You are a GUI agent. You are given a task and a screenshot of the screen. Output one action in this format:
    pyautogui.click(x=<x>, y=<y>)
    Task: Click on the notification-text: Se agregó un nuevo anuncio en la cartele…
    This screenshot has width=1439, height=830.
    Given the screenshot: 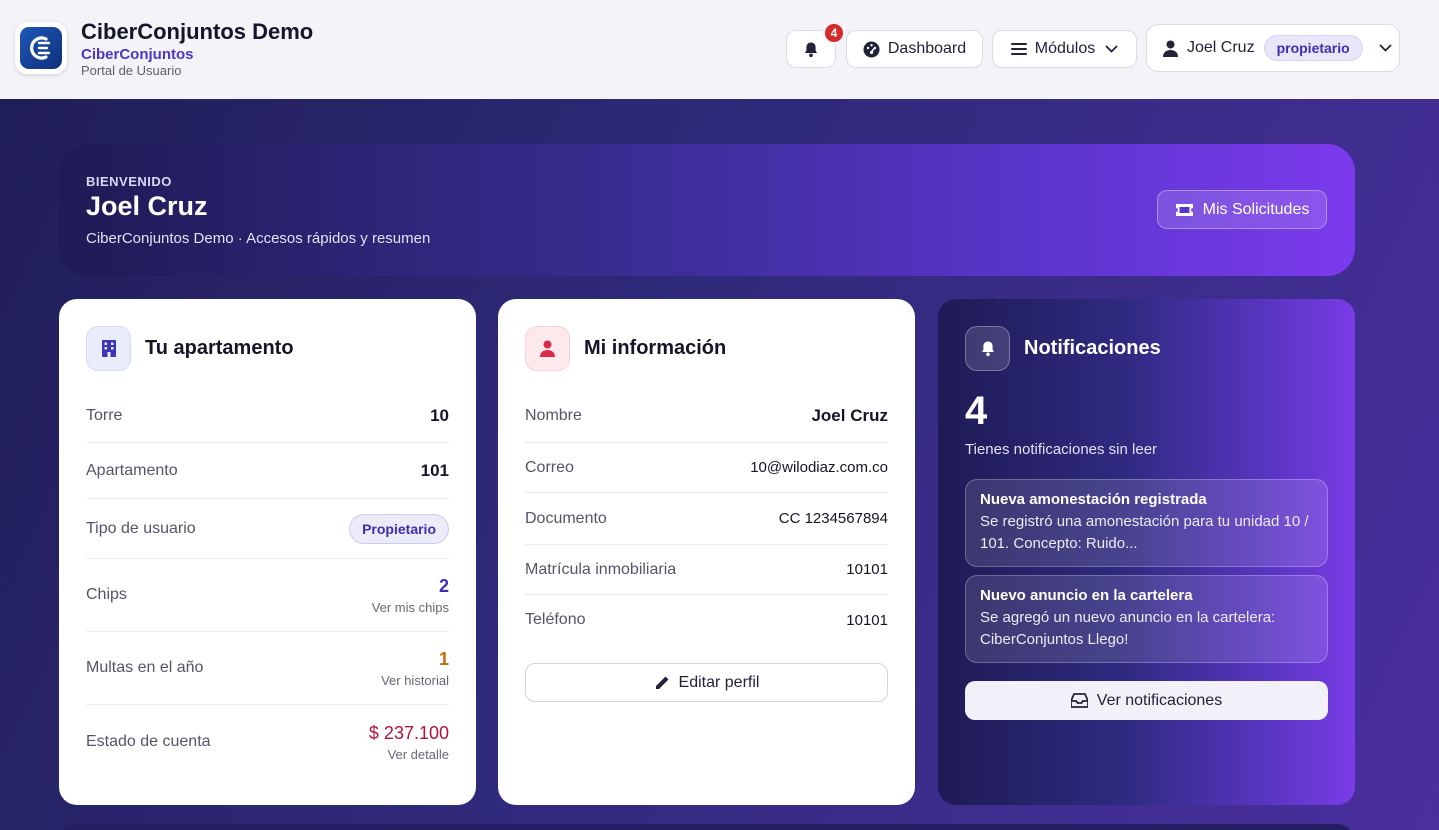 What is the action you would take?
    pyautogui.click(x=1128, y=628)
    